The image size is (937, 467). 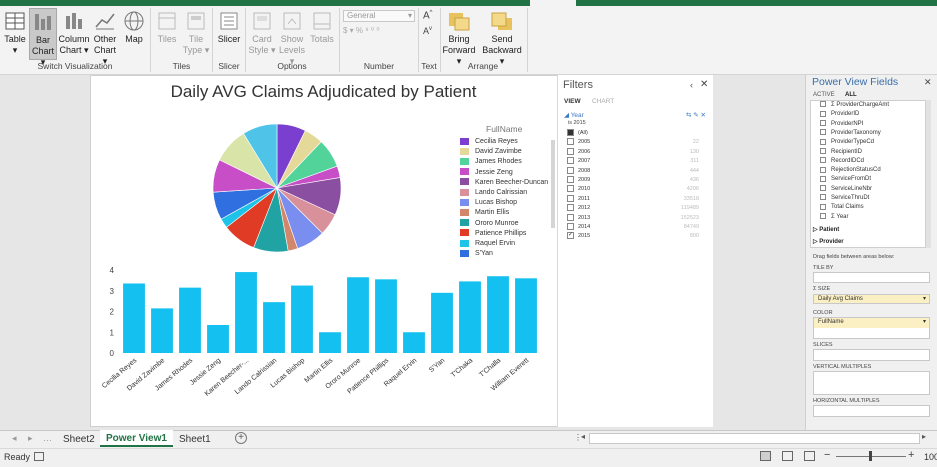 What do you see at coordinates (809, 456) in the screenshot?
I see `page-break-icon` at bounding box center [809, 456].